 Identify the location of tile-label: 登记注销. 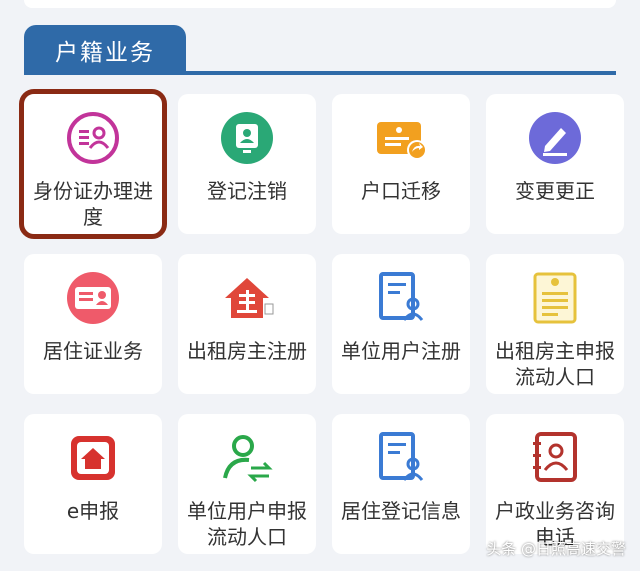
(247, 191).